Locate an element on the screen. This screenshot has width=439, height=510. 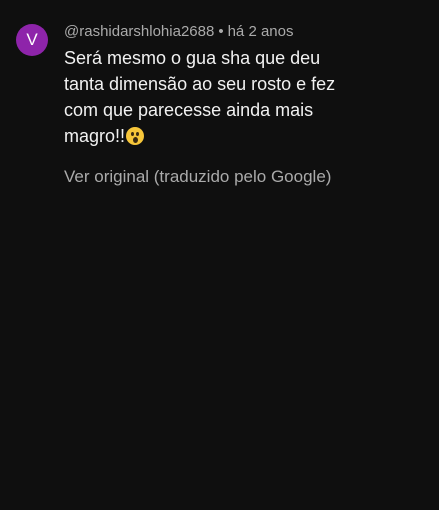
comment-author: @rashidarshlohia2688 is located at coordinates (139, 31).